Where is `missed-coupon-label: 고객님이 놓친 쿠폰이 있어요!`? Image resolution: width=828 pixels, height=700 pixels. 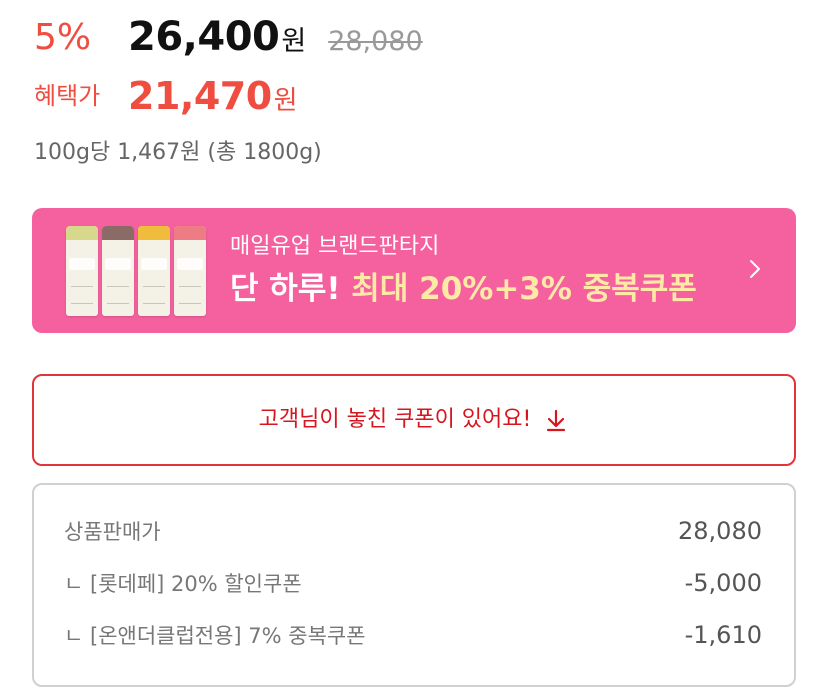 missed-coupon-label: 고객님이 놓친 쿠폰이 있어요! is located at coordinates (395, 419).